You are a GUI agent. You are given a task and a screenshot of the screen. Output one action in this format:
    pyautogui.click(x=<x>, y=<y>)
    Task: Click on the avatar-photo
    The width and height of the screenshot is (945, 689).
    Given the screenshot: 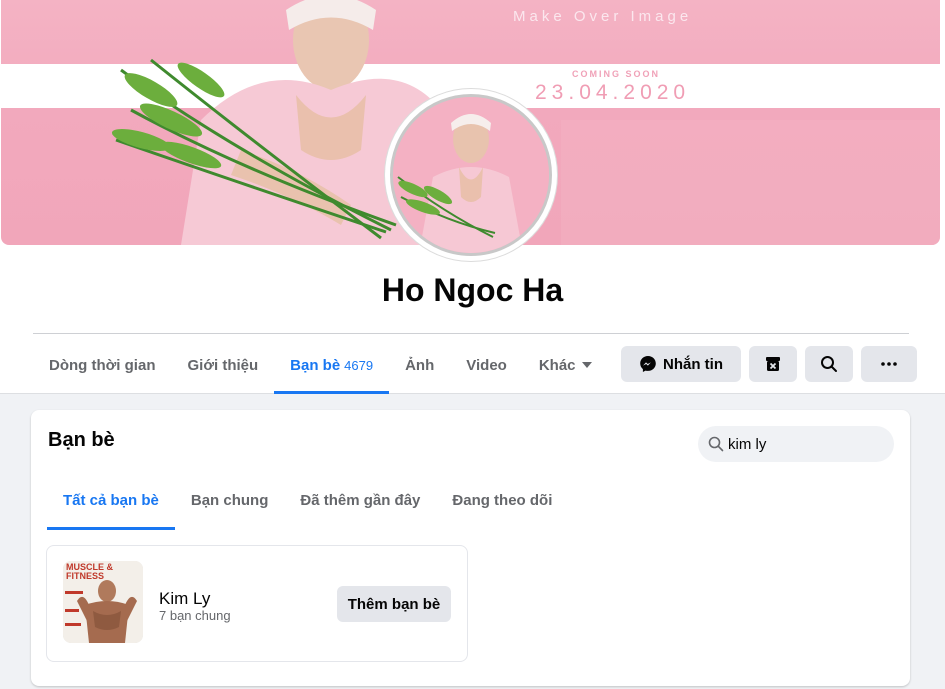 What is the action you would take?
    pyautogui.click(x=471, y=175)
    